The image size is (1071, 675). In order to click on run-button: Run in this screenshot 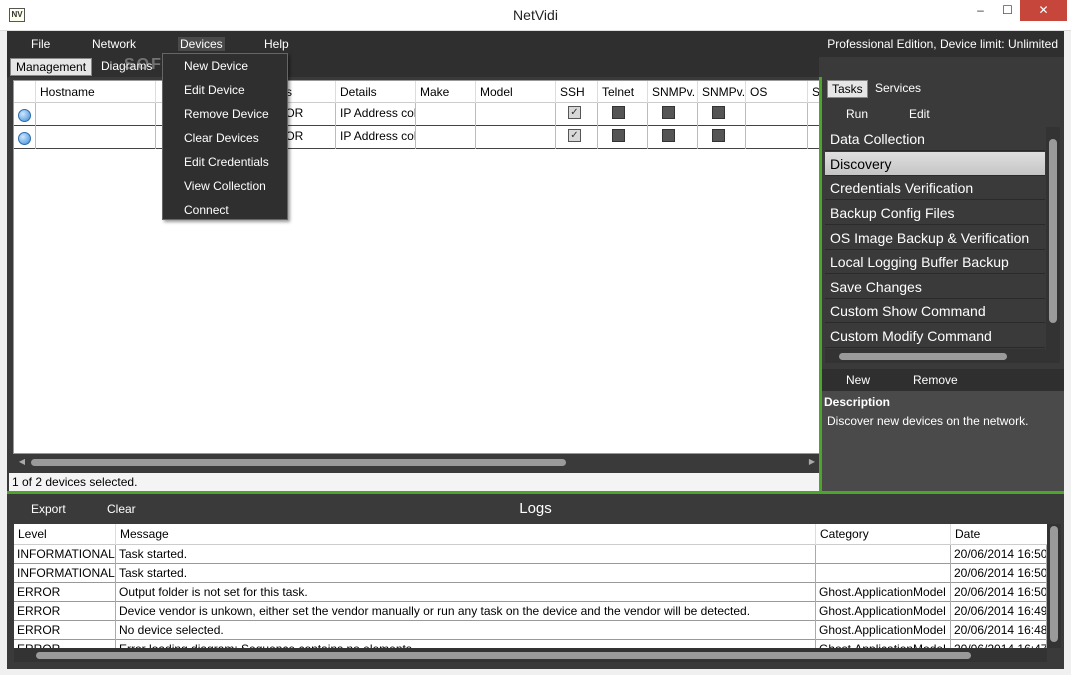, I will do `click(857, 114)`.